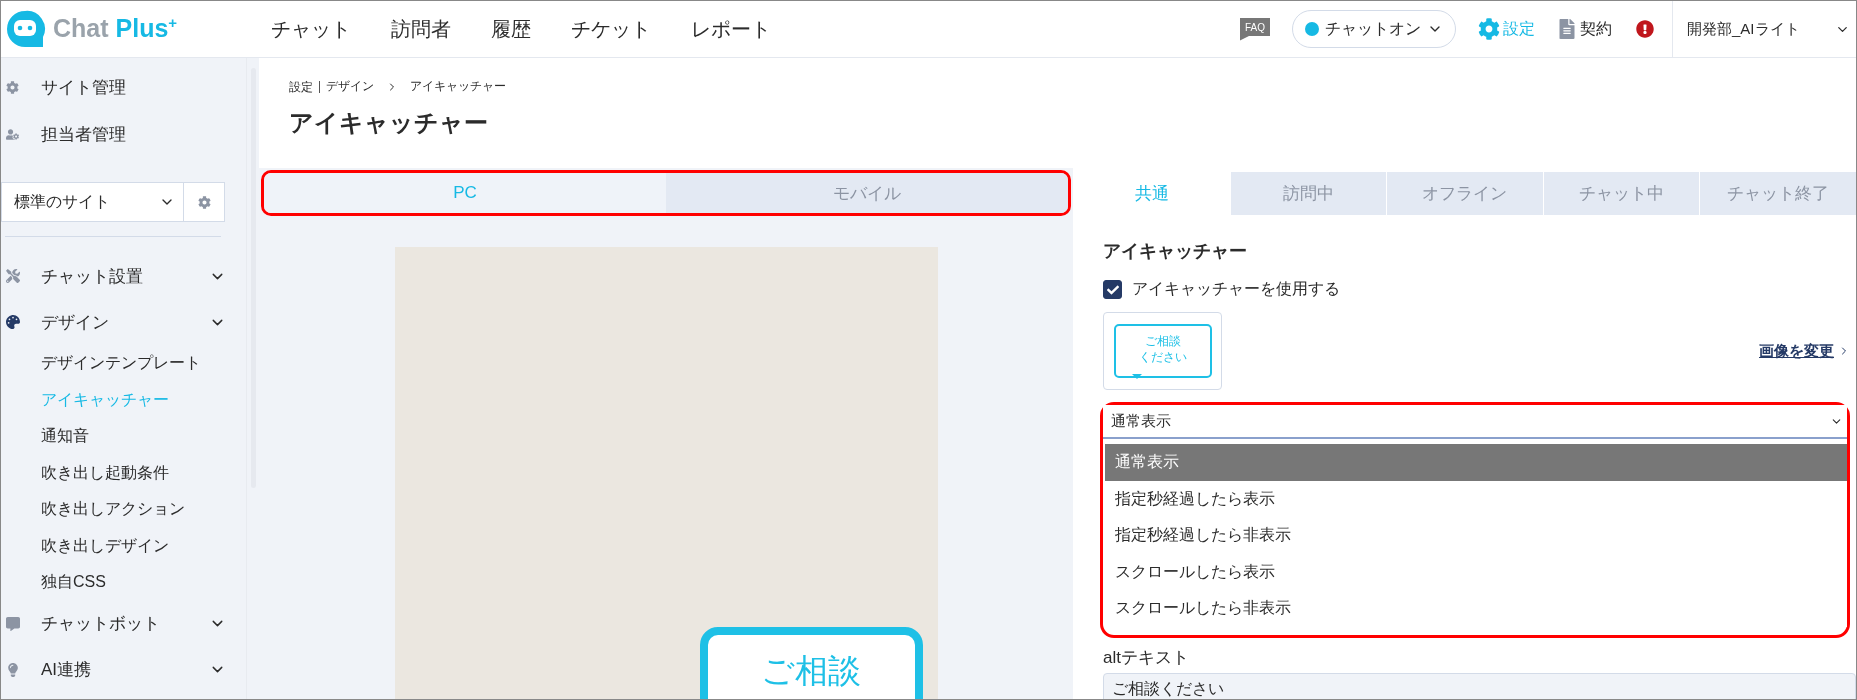 This screenshot has width=1857, height=700. Describe the element at coordinates (123, 276) in the screenshot. I see `sidebar-section: チャット設置` at that location.